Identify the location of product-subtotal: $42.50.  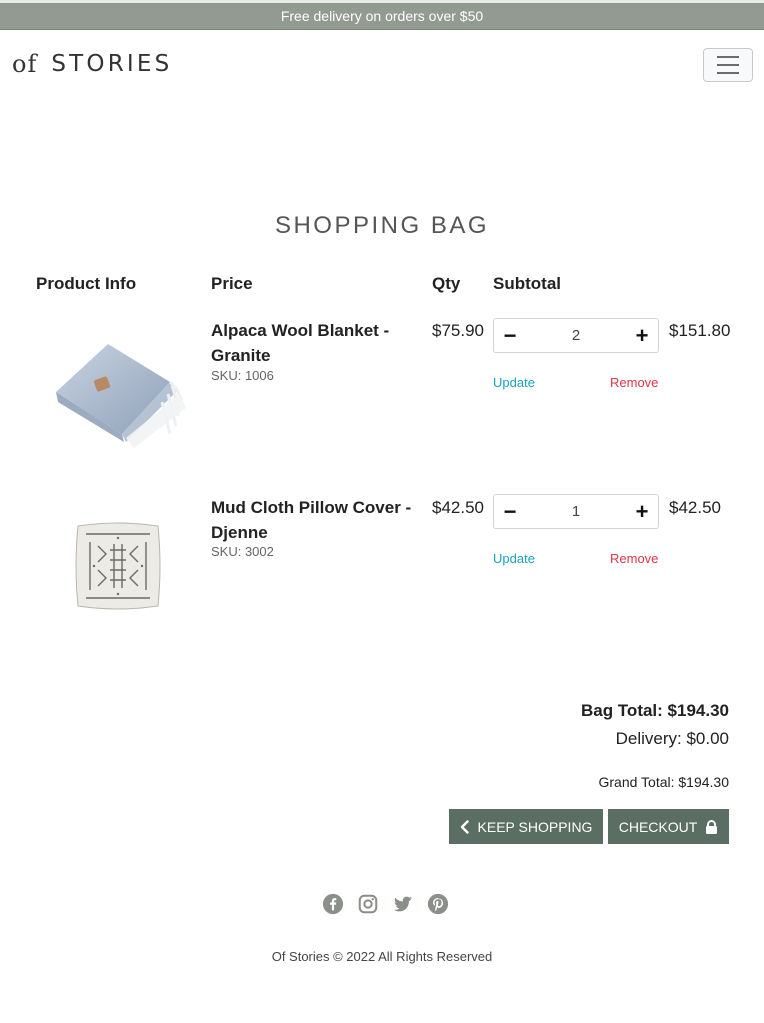
(695, 507).